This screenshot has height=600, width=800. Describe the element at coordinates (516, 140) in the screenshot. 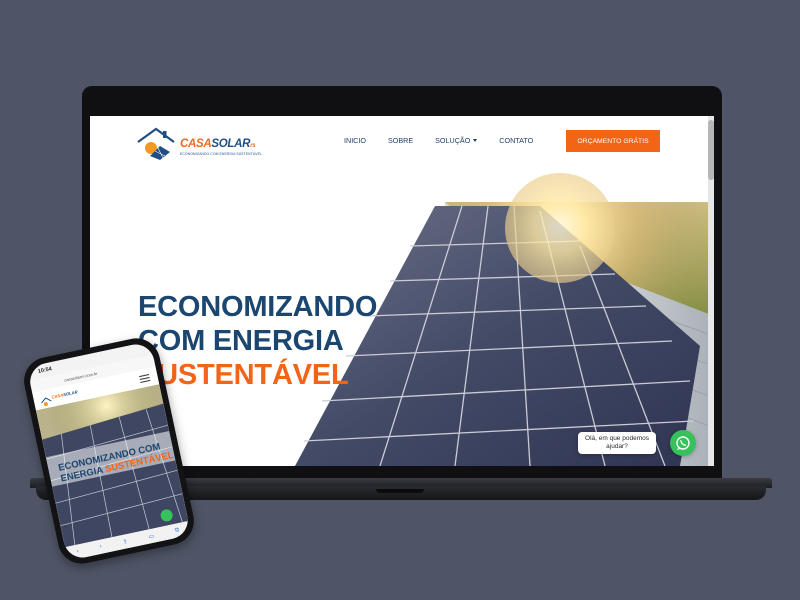

I see `nav-item-contato: CONTATO` at that location.